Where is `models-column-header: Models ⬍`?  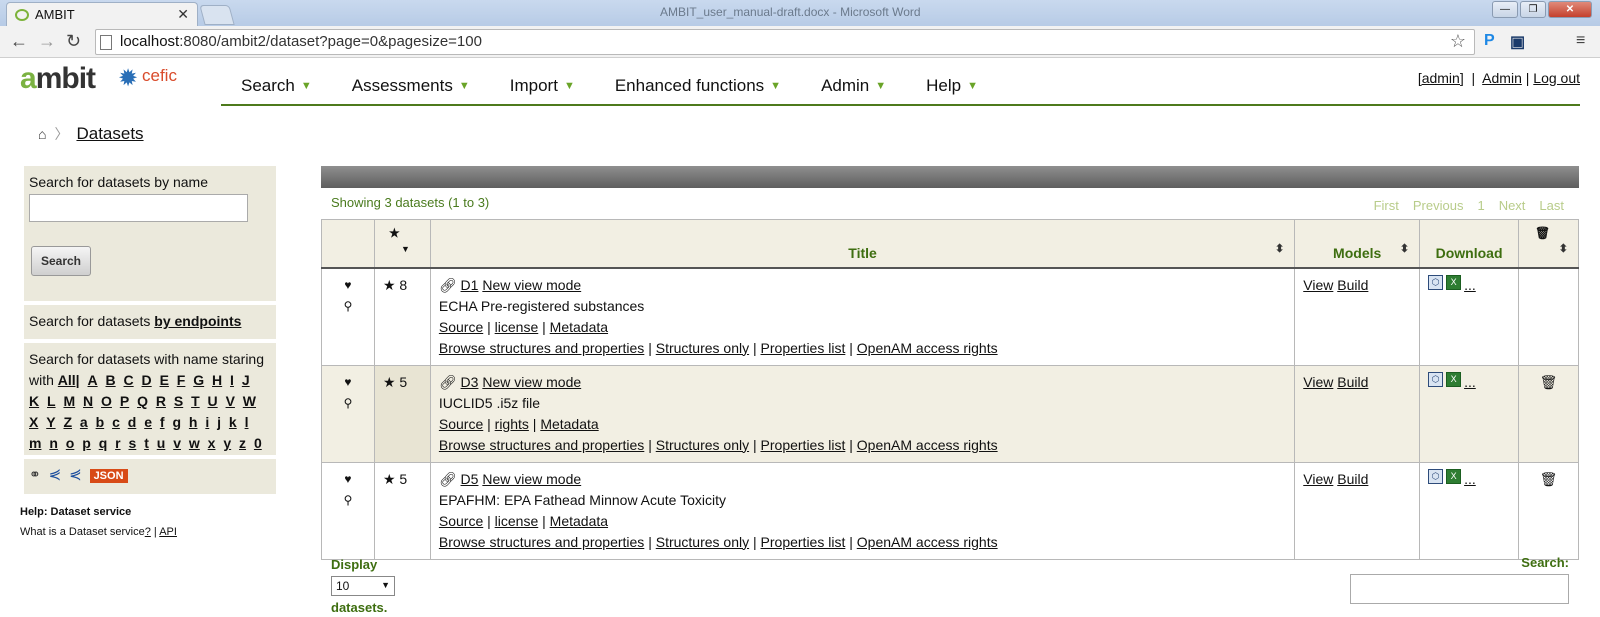
models-column-header: Models ⬍ is located at coordinates (1357, 244).